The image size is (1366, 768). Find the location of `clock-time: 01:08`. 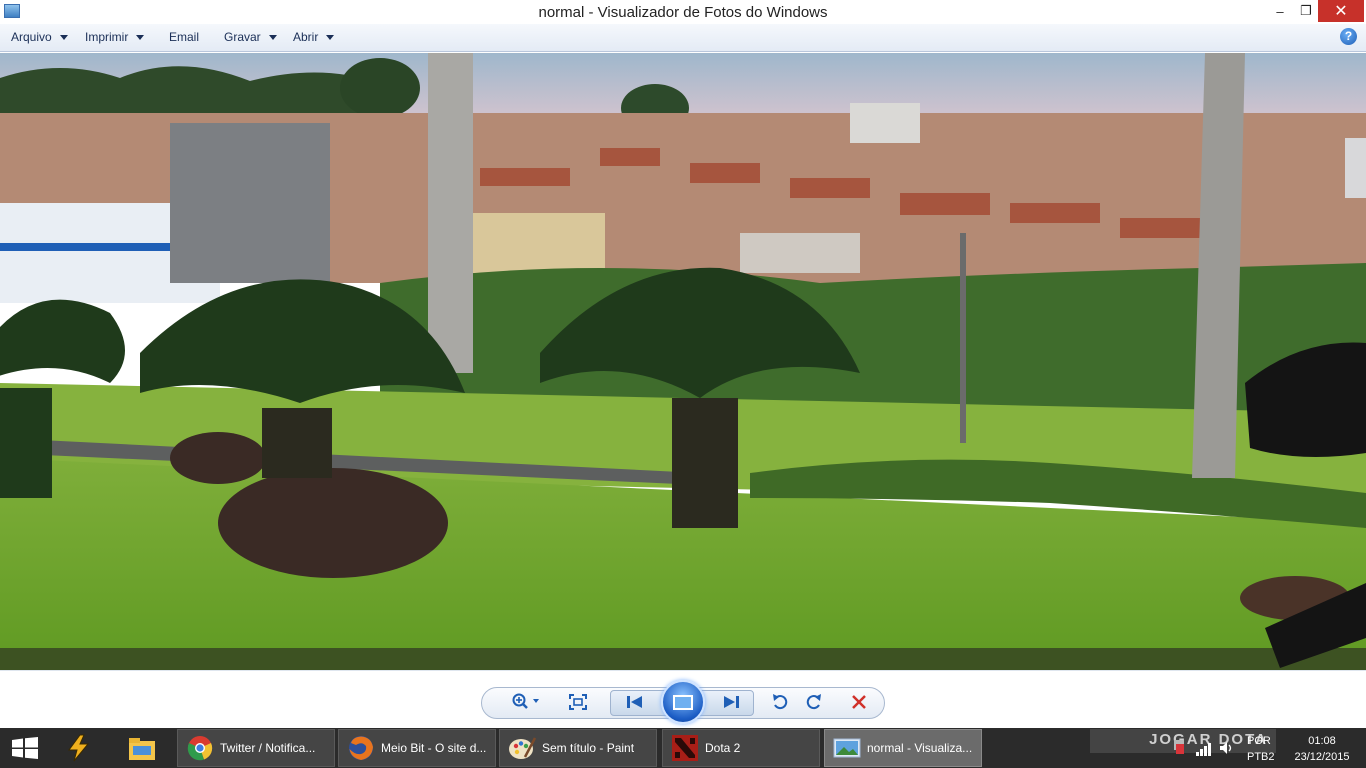

clock-time: 01:08 is located at coordinates (1322, 741).